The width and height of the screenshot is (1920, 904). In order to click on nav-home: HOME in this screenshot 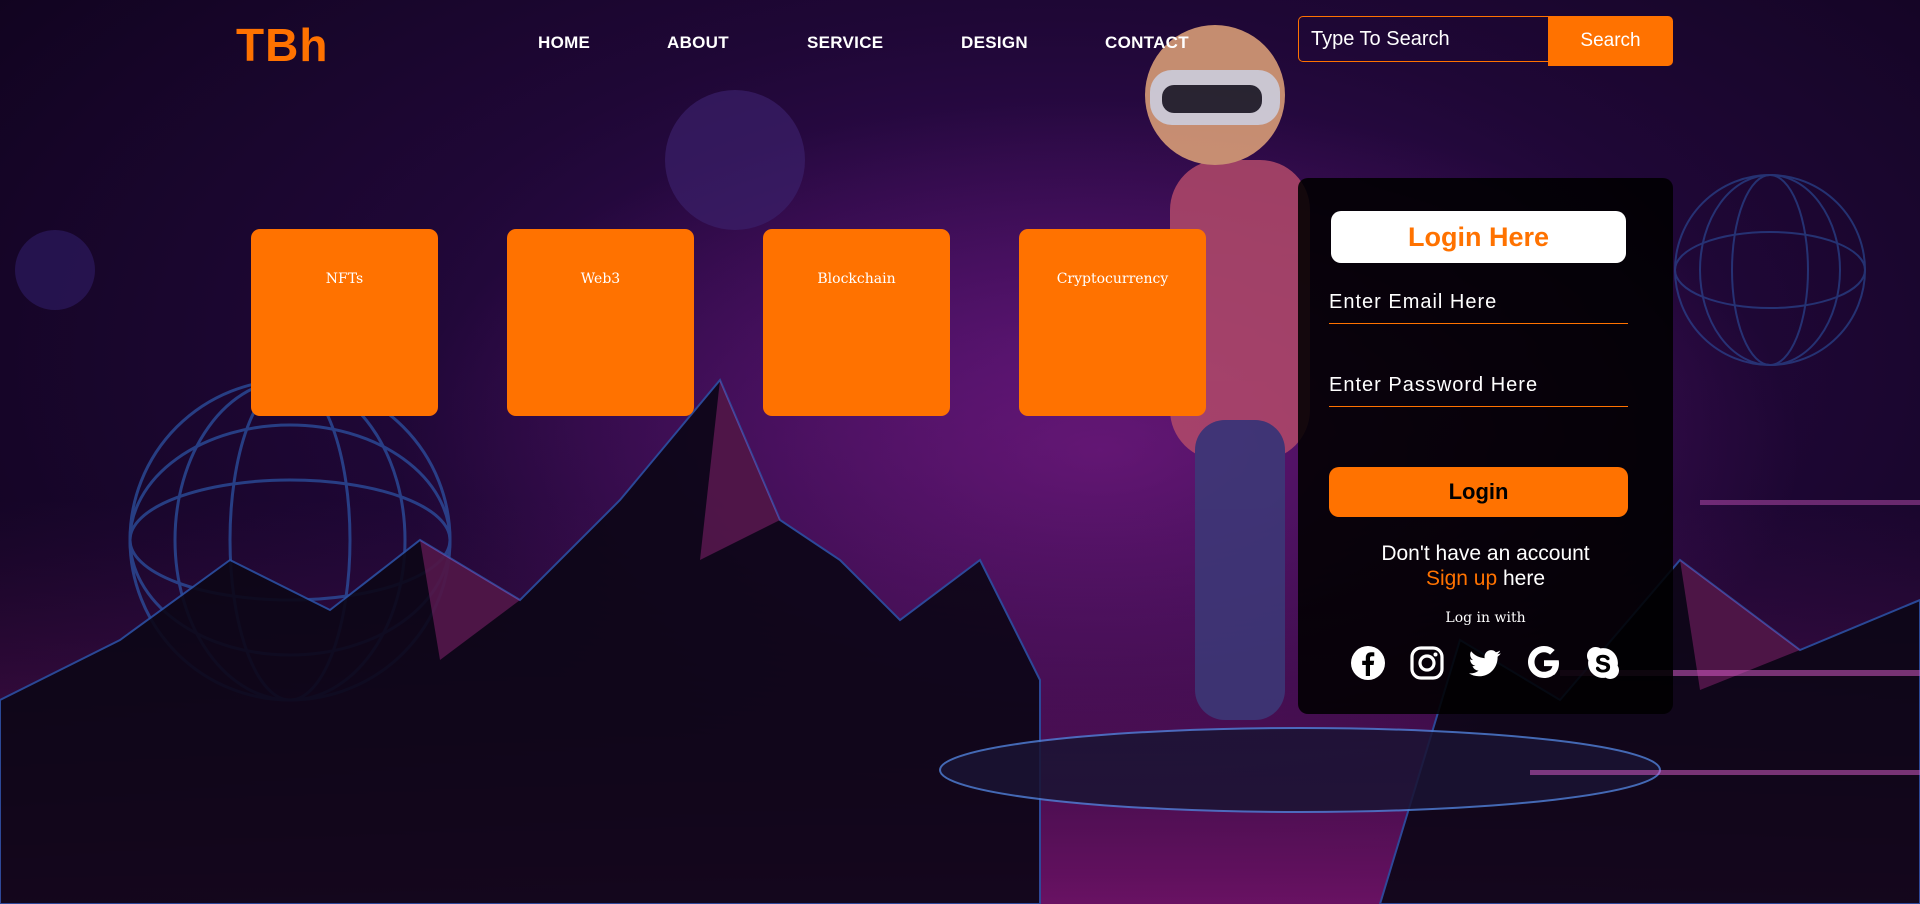, I will do `click(564, 43)`.